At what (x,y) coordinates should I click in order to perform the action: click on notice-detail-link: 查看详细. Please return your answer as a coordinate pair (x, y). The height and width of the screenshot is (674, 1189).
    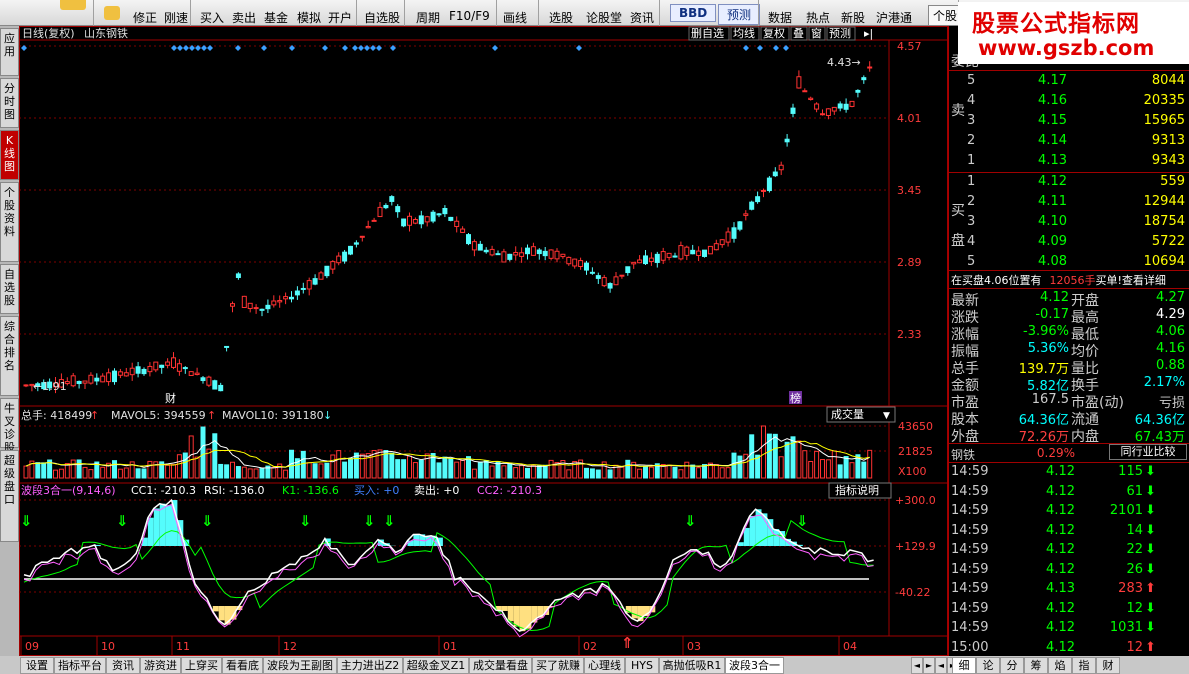
    Looking at the image, I should click on (1144, 280).